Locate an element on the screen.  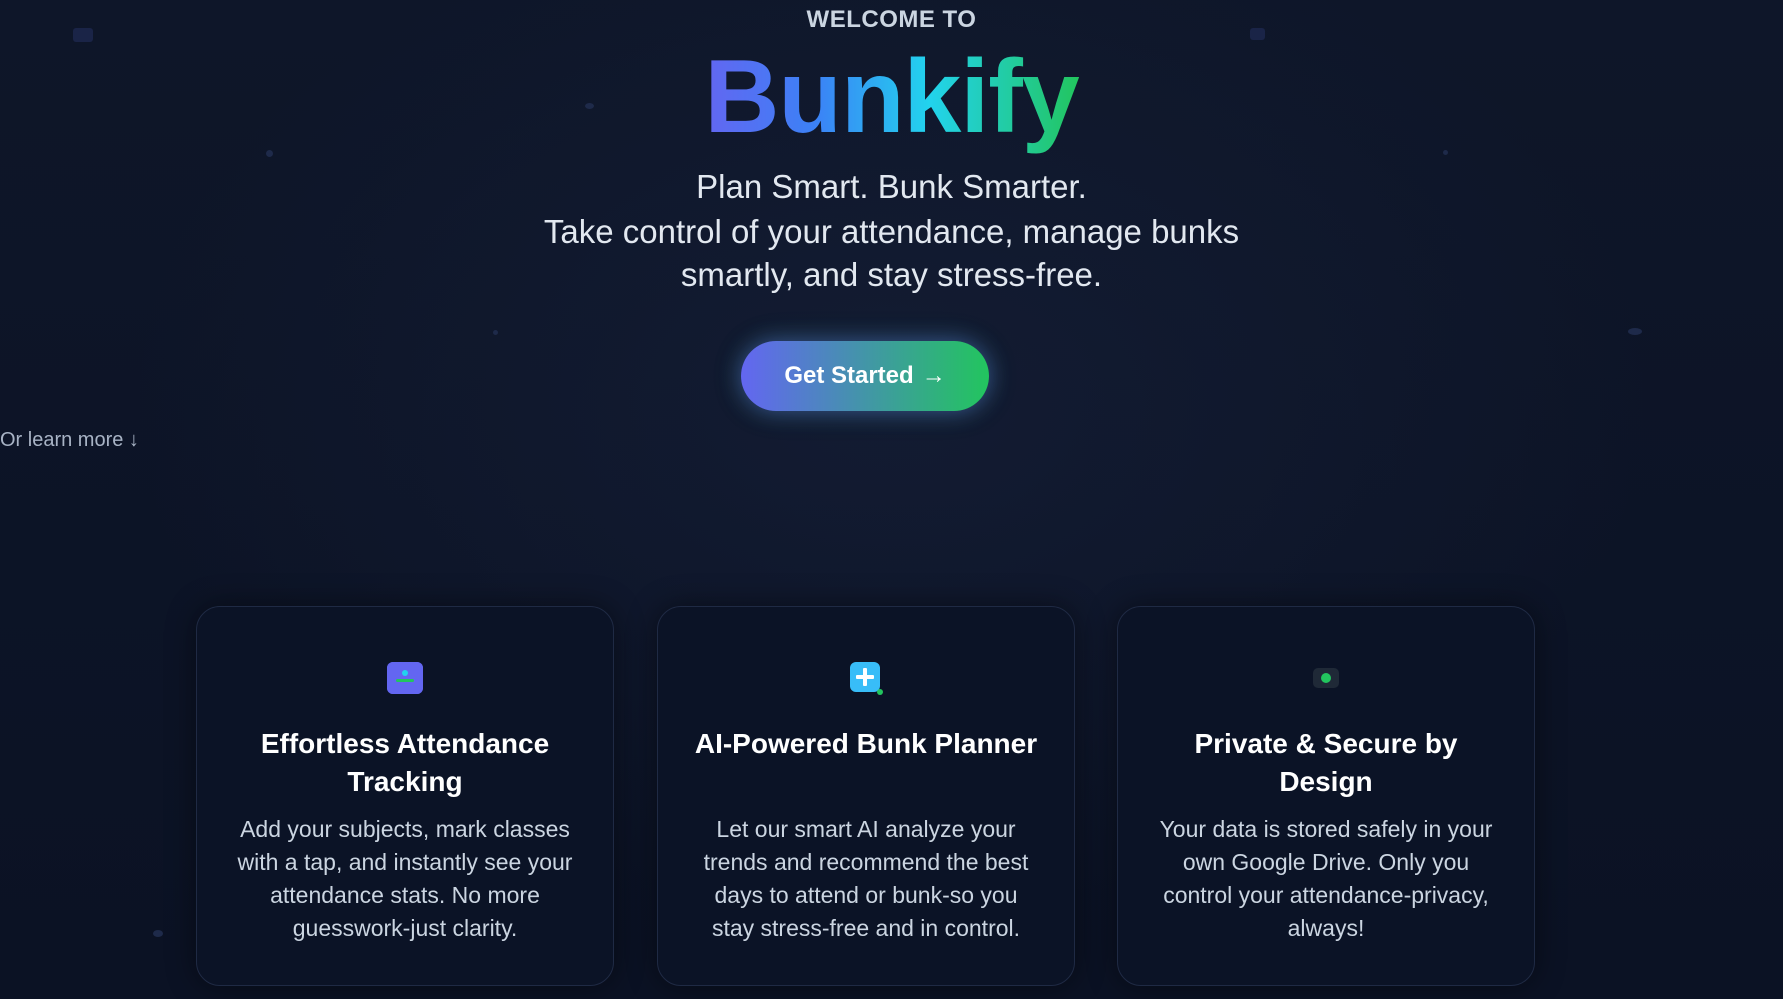
plus-sparkle-icon is located at coordinates (866, 678).